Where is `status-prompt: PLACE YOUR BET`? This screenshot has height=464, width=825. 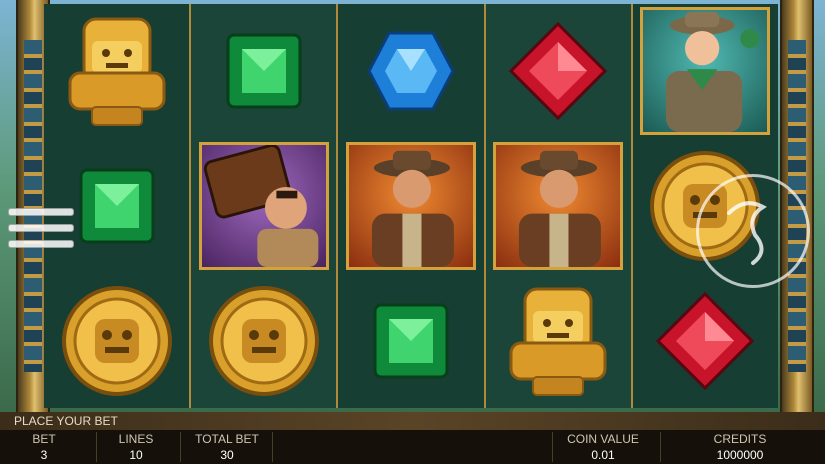
status-prompt: PLACE YOUR BET is located at coordinates (66, 421).